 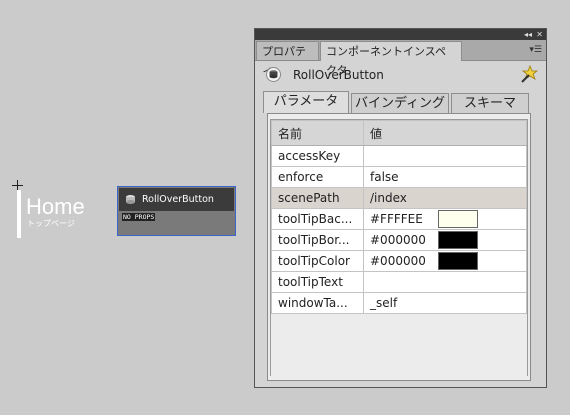 What do you see at coordinates (317, 177) in the screenshot?
I see `parameter-name: enforce` at bounding box center [317, 177].